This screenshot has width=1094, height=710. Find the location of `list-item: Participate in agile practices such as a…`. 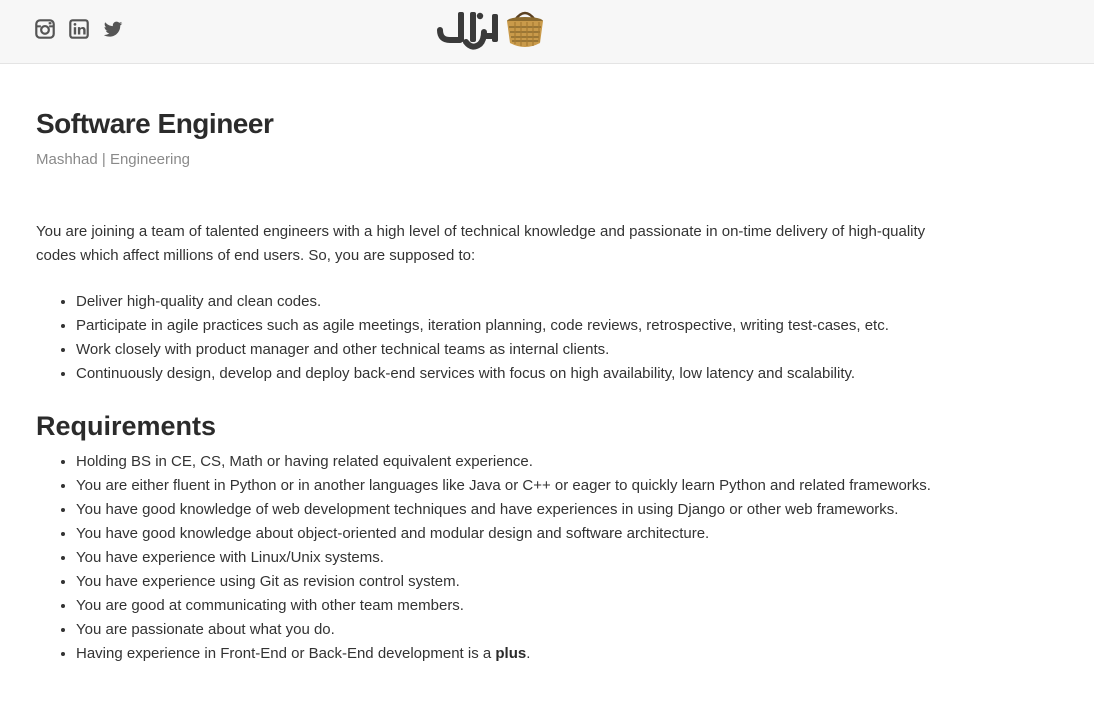

list-item: Participate in agile practices such as a… is located at coordinates (506, 326).